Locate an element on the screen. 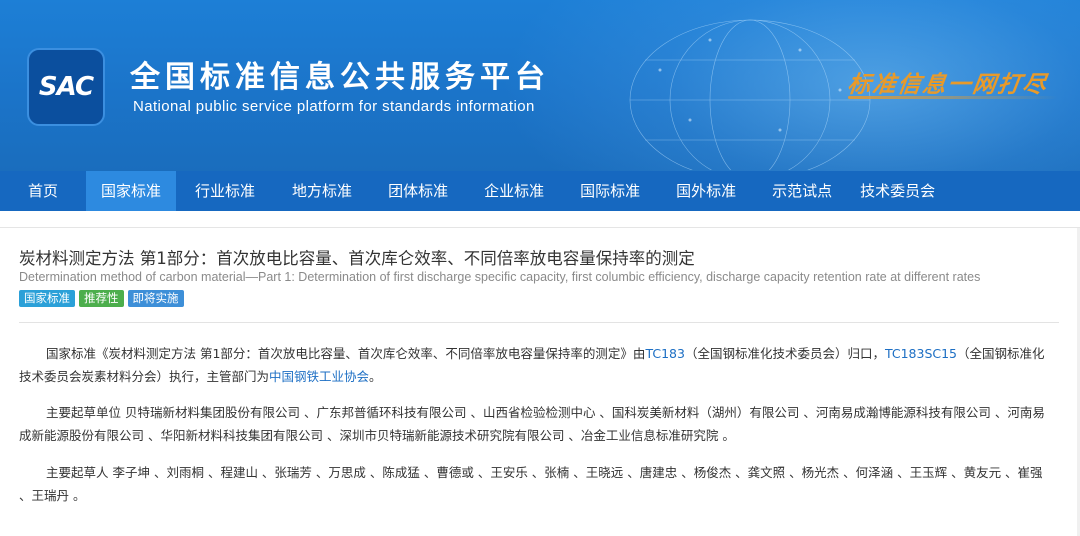 The height and width of the screenshot is (536, 1080). site-title: 全国标准信息公共服务平台 is located at coordinates (340, 77).